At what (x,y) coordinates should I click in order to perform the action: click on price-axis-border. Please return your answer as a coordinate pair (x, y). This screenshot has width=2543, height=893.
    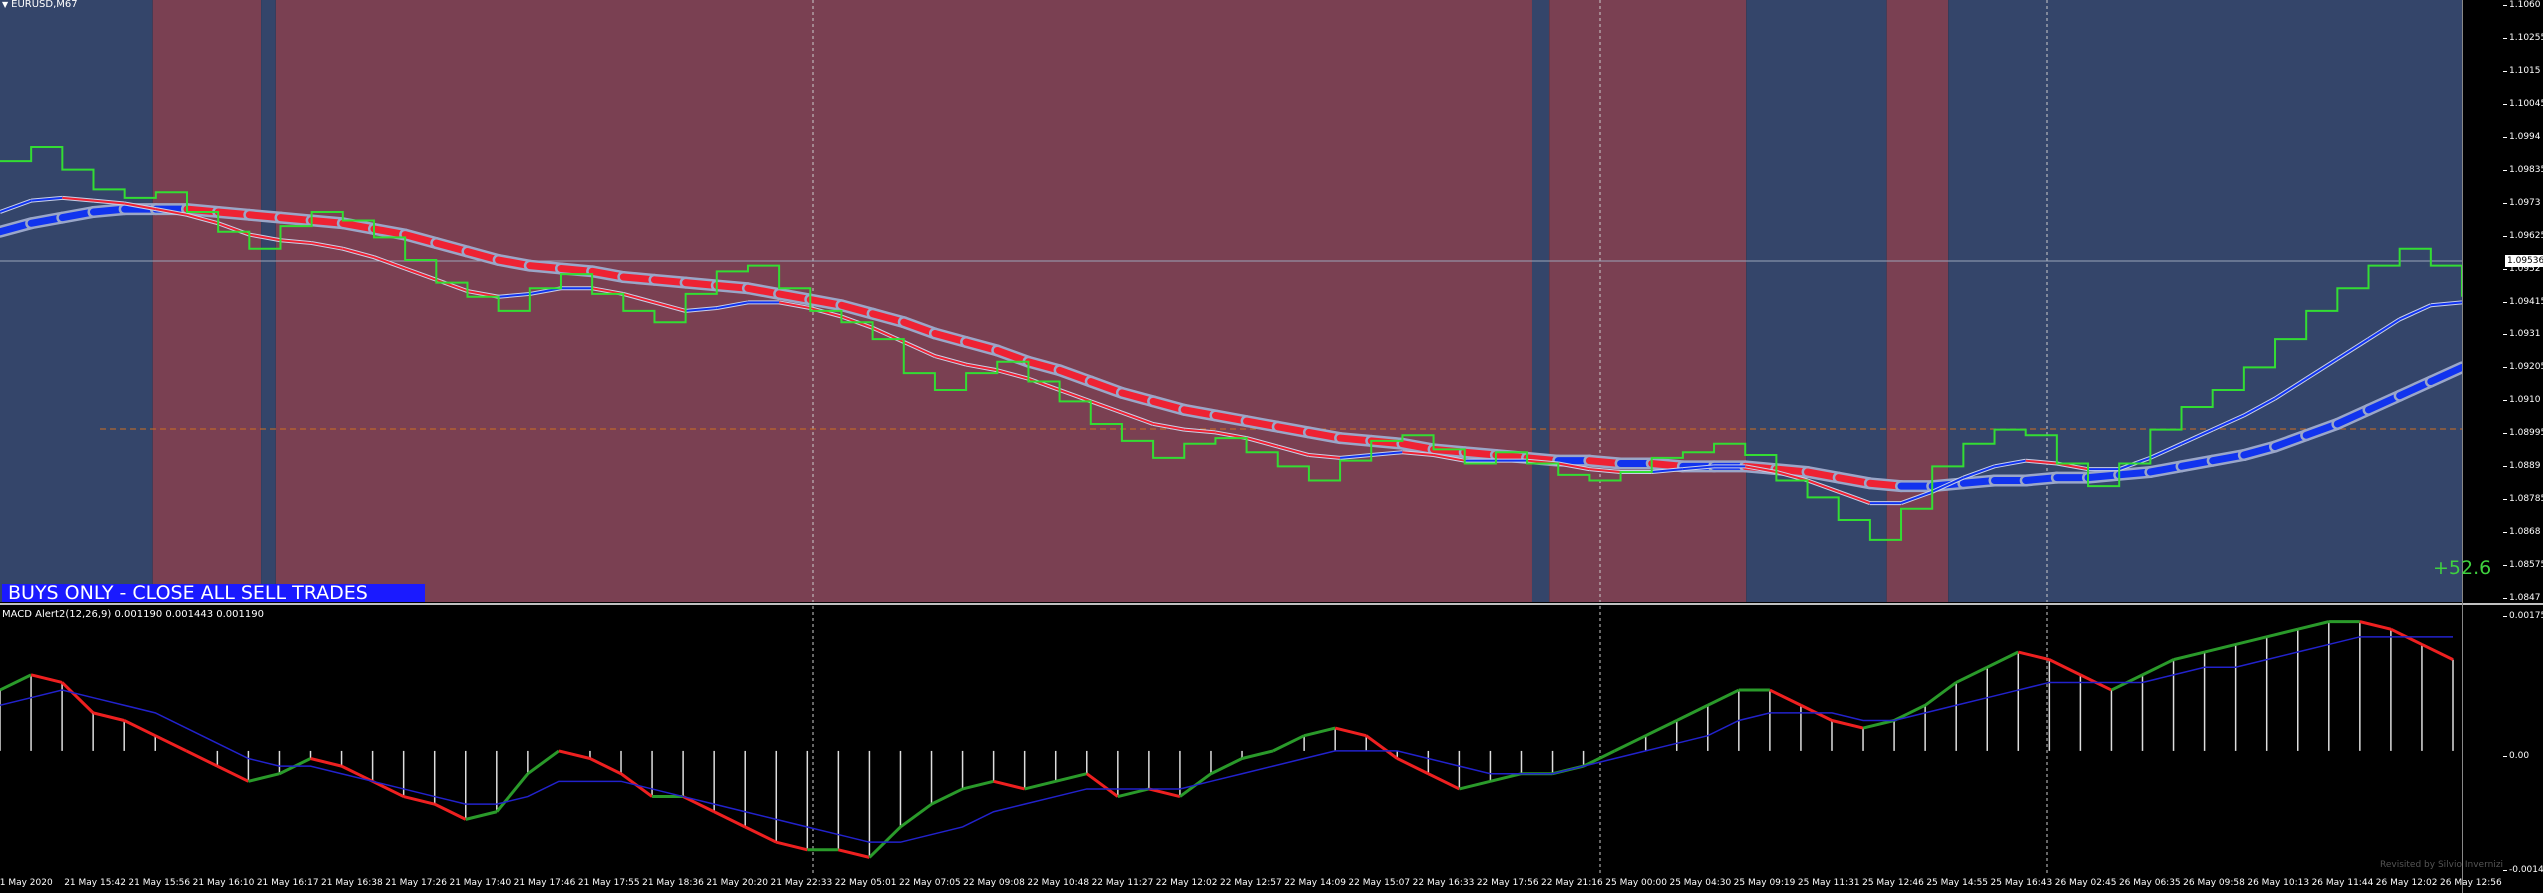
    Looking at the image, I should click on (2462, 446).